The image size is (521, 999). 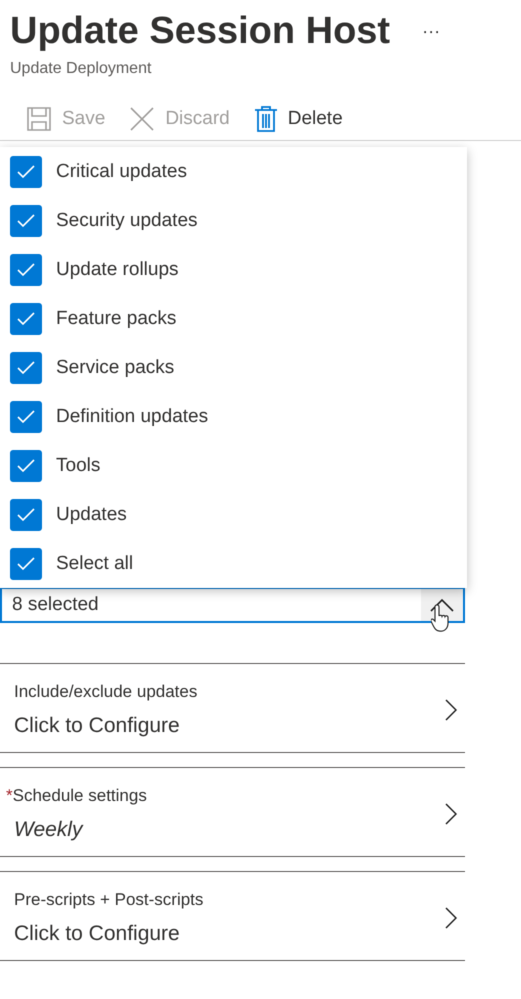 What do you see at coordinates (79, 796) in the screenshot?
I see `setting-label: Schedule settings` at bounding box center [79, 796].